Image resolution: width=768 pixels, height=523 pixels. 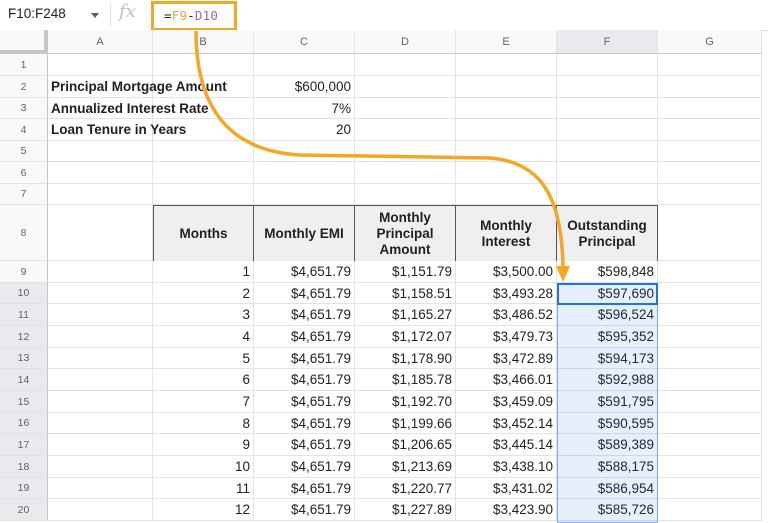 What do you see at coordinates (607, 293) in the screenshot?
I see `table-cell: $597,690` at bounding box center [607, 293].